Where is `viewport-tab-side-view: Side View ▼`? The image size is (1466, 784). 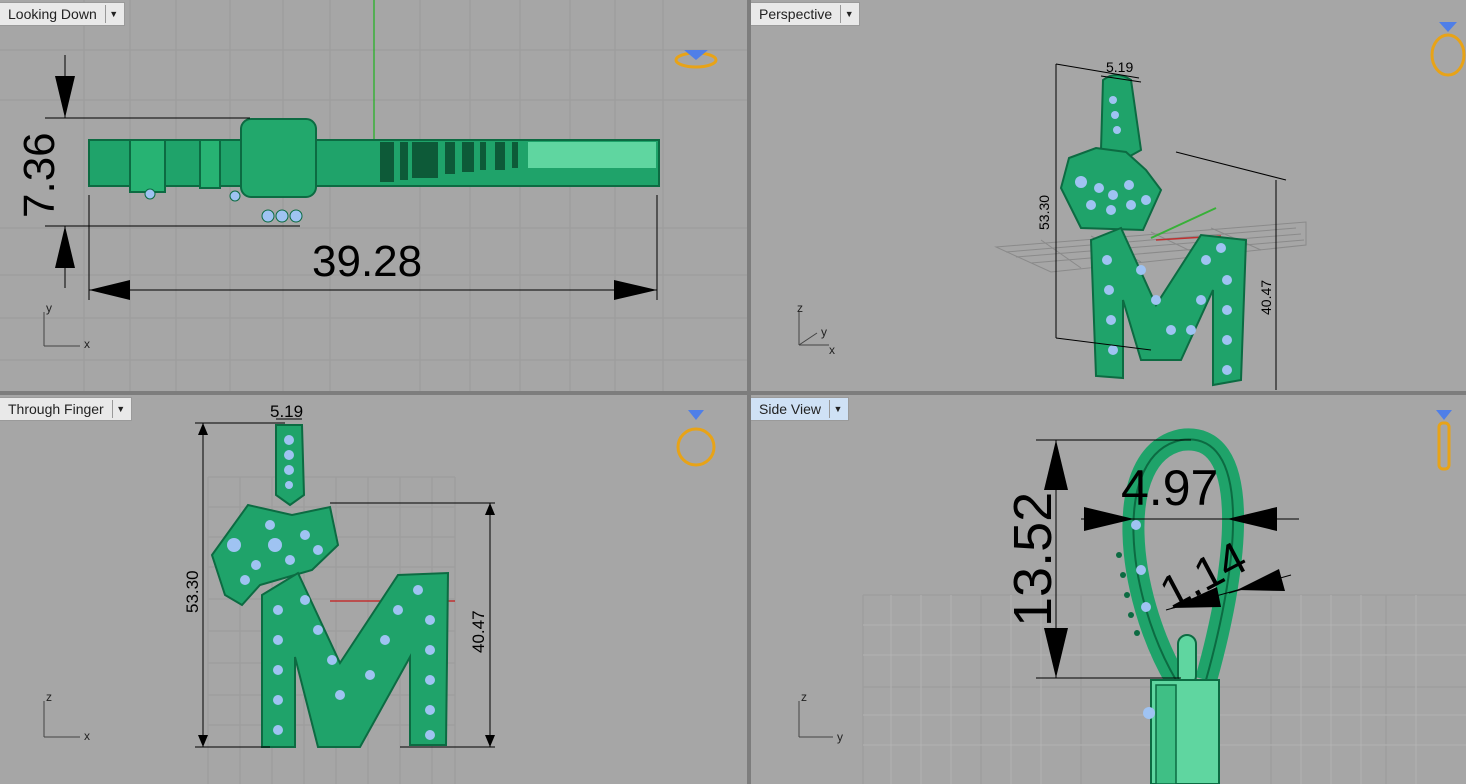 viewport-tab-side-view: Side View ▼ is located at coordinates (800, 409).